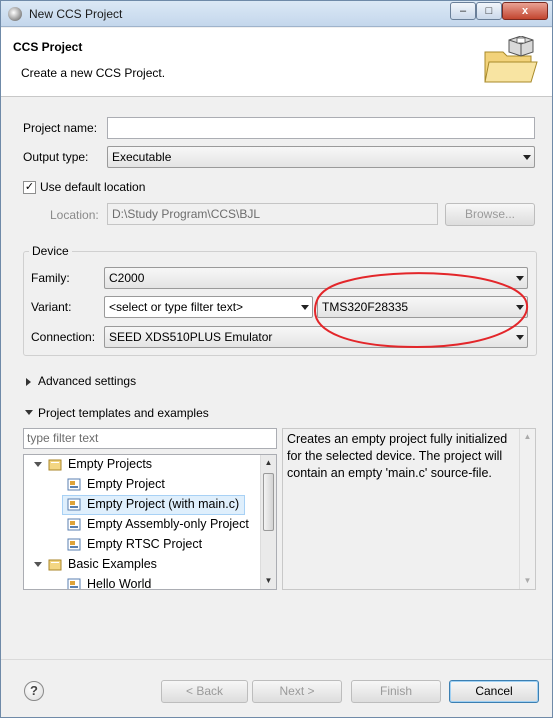  What do you see at coordinates (150, 438) in the screenshot?
I see `template-filter-input: type filter text` at bounding box center [150, 438].